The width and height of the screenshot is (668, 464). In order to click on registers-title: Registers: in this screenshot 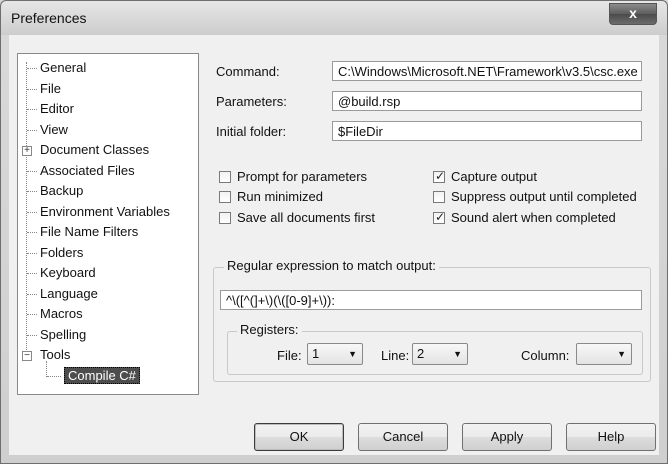, I will do `click(269, 329)`.